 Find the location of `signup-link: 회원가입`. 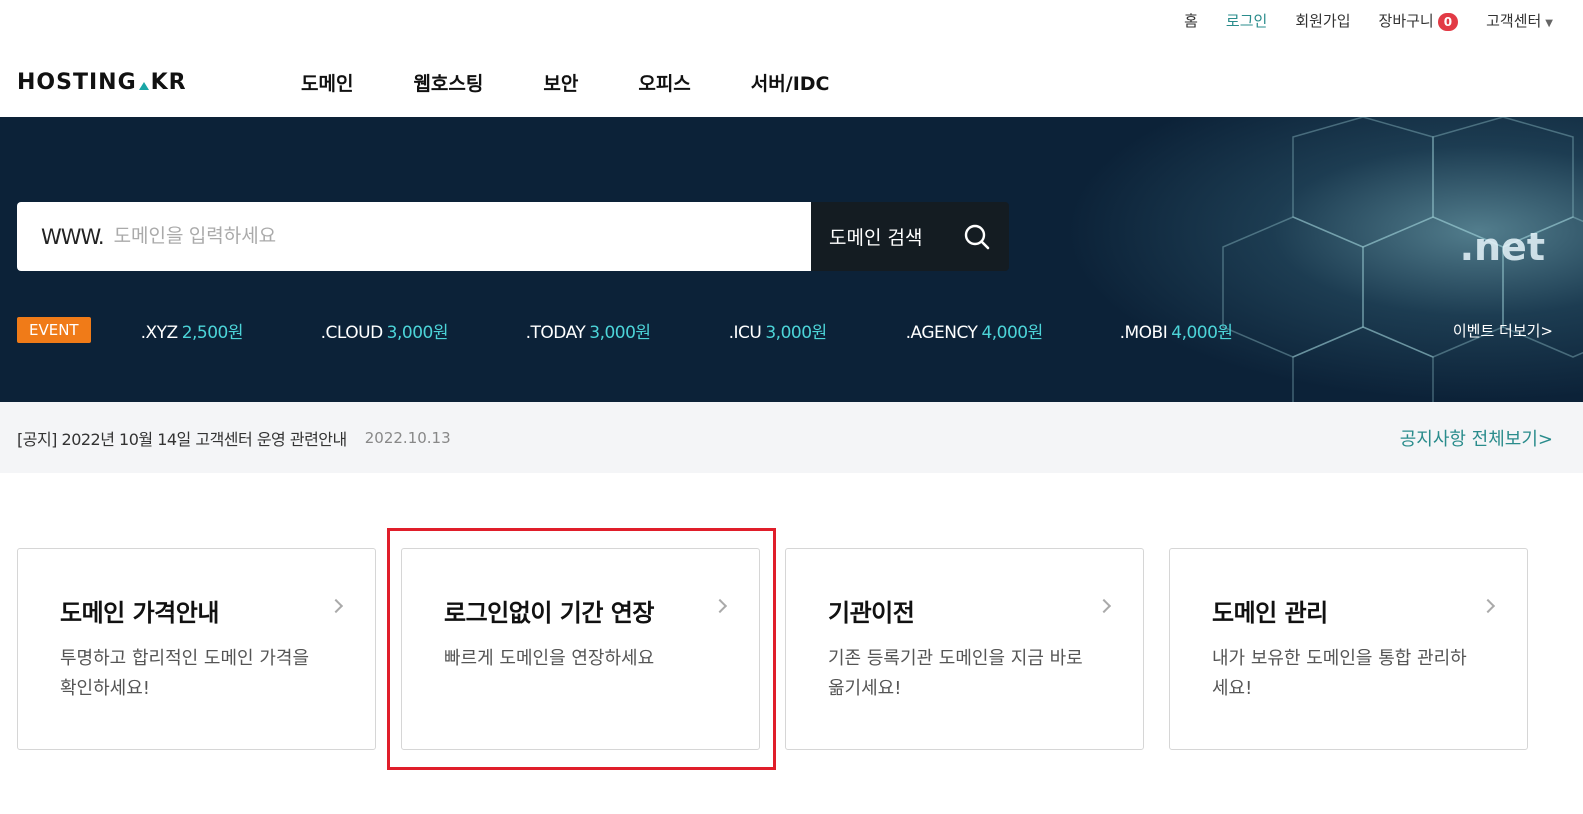

signup-link: 회원가입 is located at coordinates (1322, 20).